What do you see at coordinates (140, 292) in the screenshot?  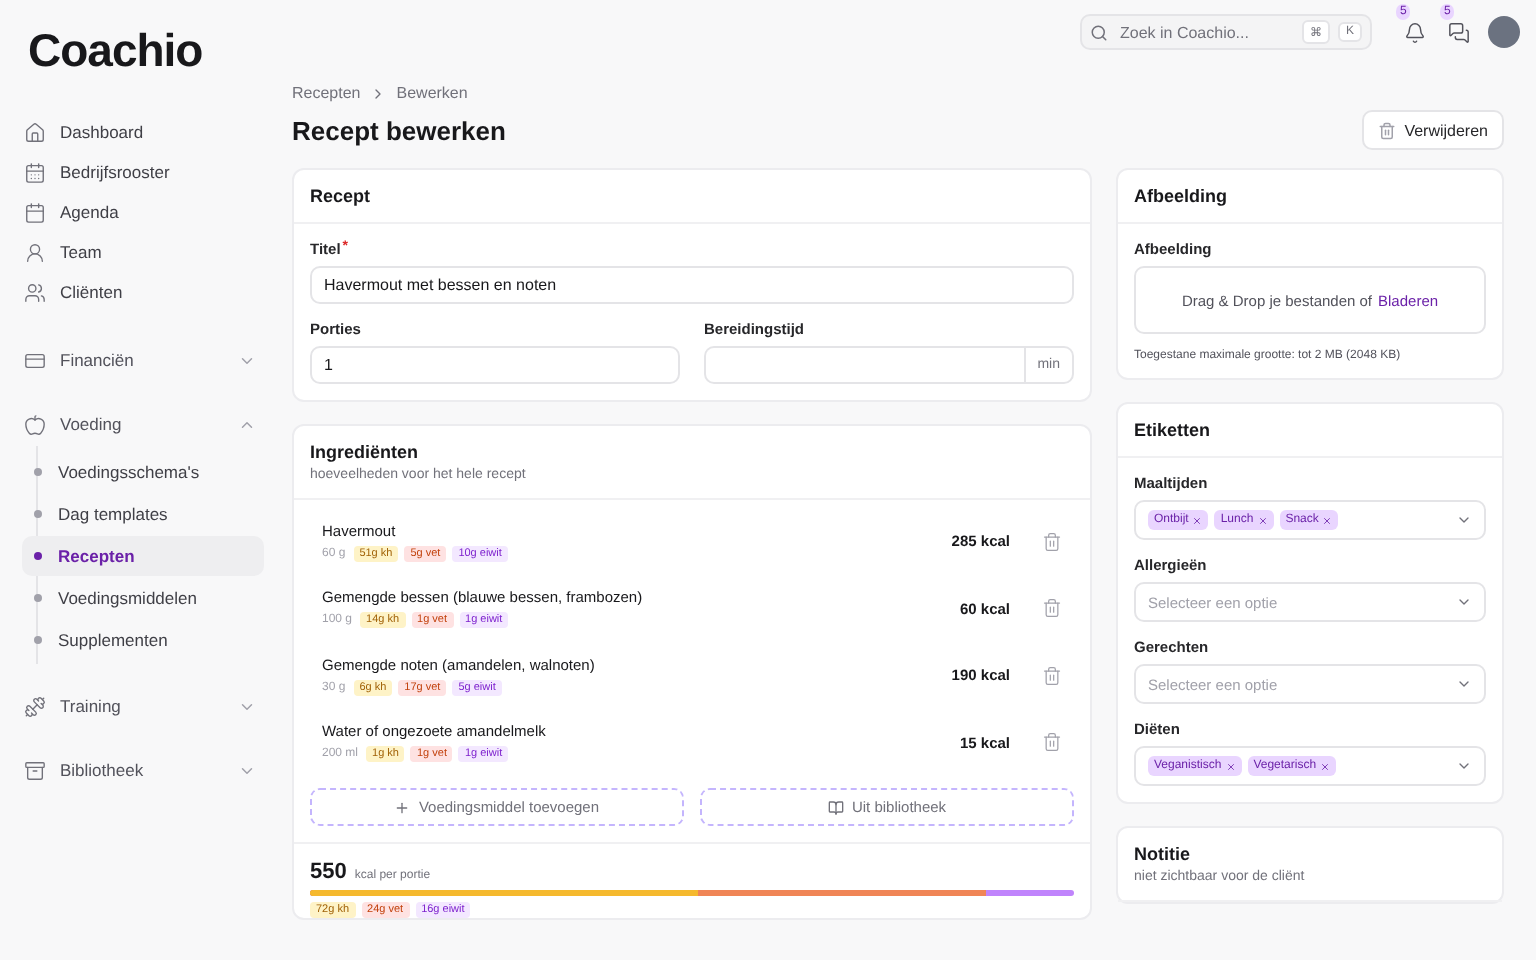 I see `sidebar-item: Cliënten` at bounding box center [140, 292].